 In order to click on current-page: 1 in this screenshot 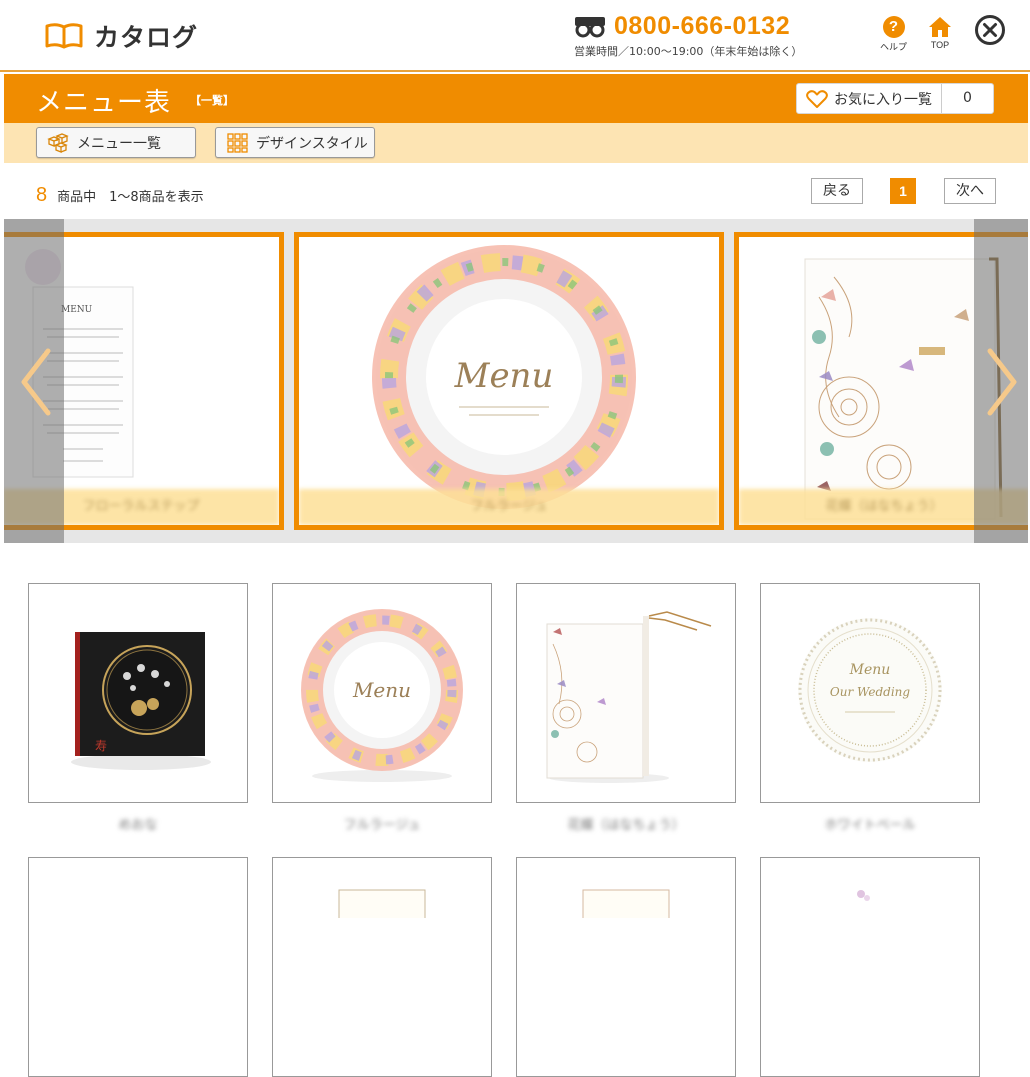, I will do `click(903, 191)`.